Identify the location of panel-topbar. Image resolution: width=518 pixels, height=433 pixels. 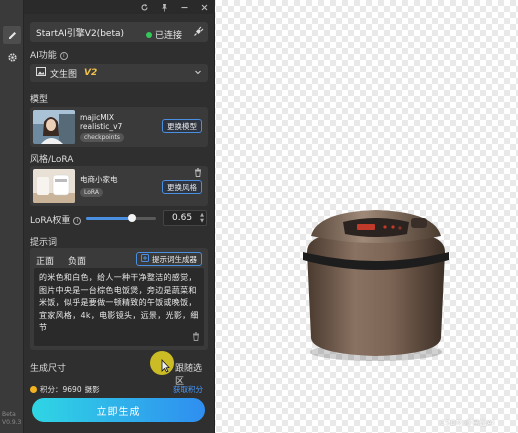
(119, 7).